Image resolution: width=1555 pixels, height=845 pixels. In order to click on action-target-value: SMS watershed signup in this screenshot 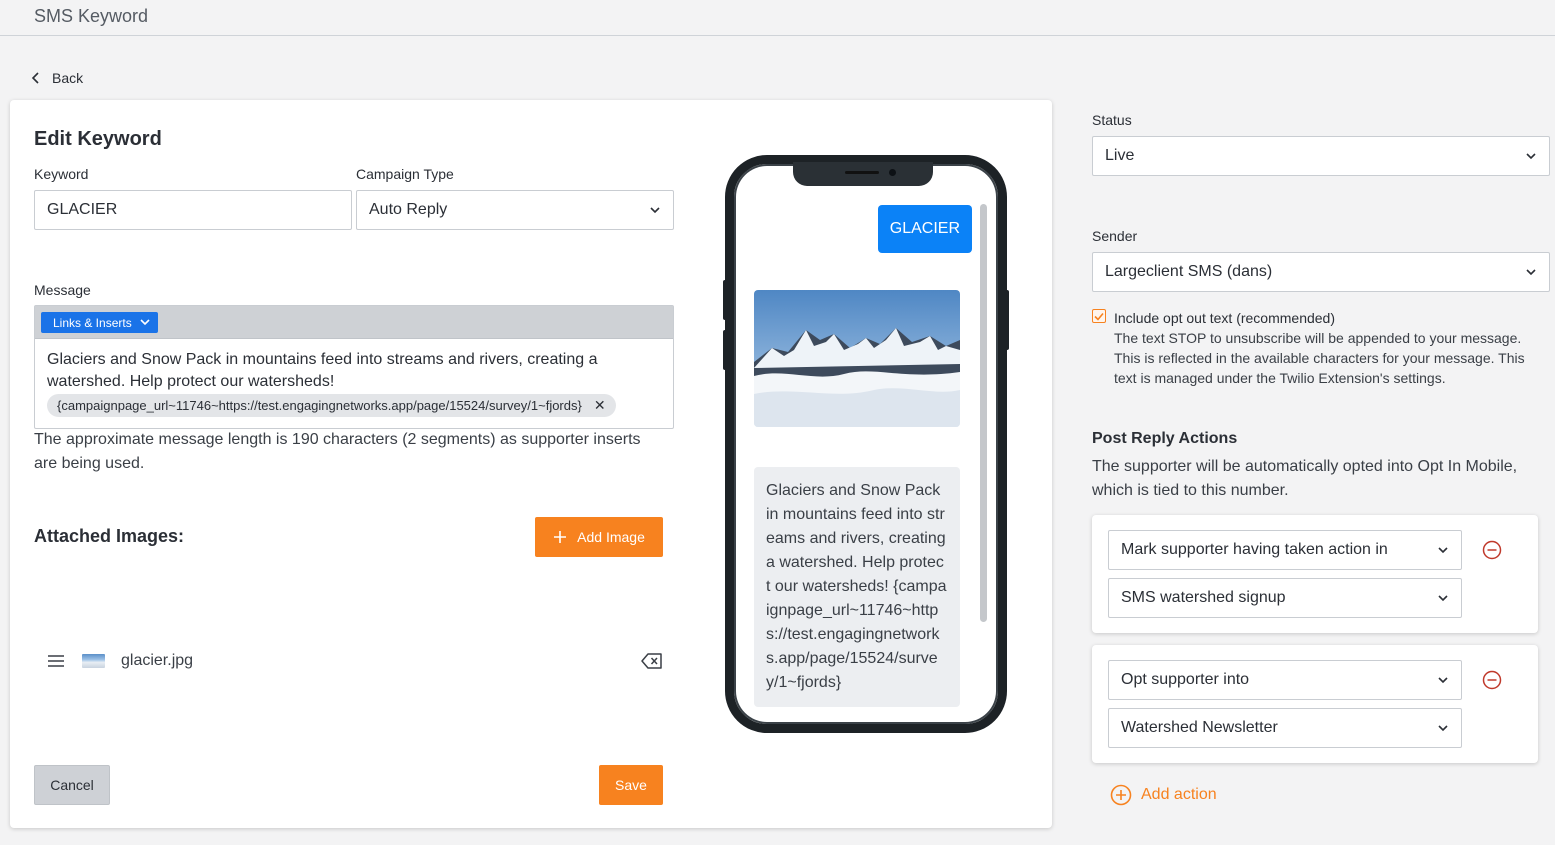, I will do `click(1203, 597)`.